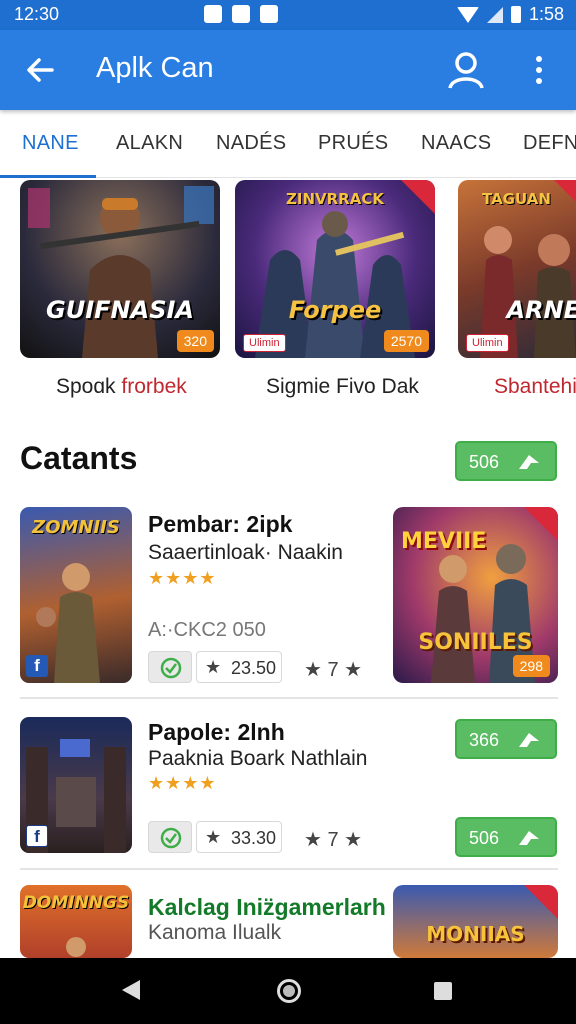 The height and width of the screenshot is (1024, 576). What do you see at coordinates (258, 758) in the screenshot?
I see `item-subtitle: Paaknia Boark Nathlain` at bounding box center [258, 758].